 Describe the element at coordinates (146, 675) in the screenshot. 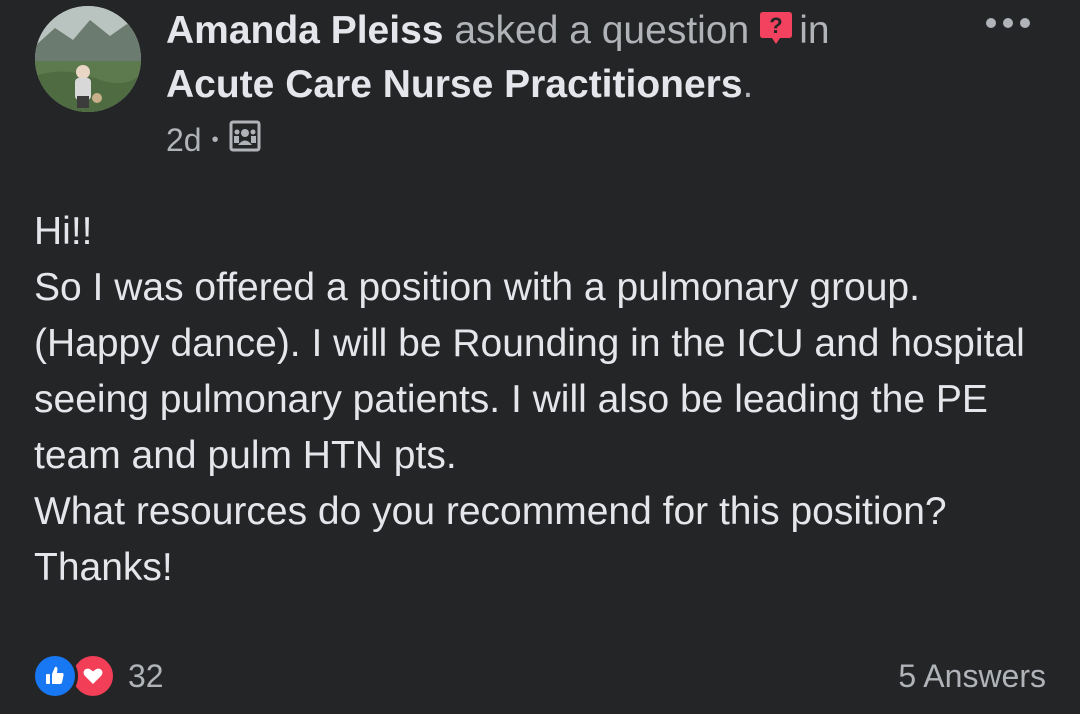

I see `reaction-count: 32` at that location.